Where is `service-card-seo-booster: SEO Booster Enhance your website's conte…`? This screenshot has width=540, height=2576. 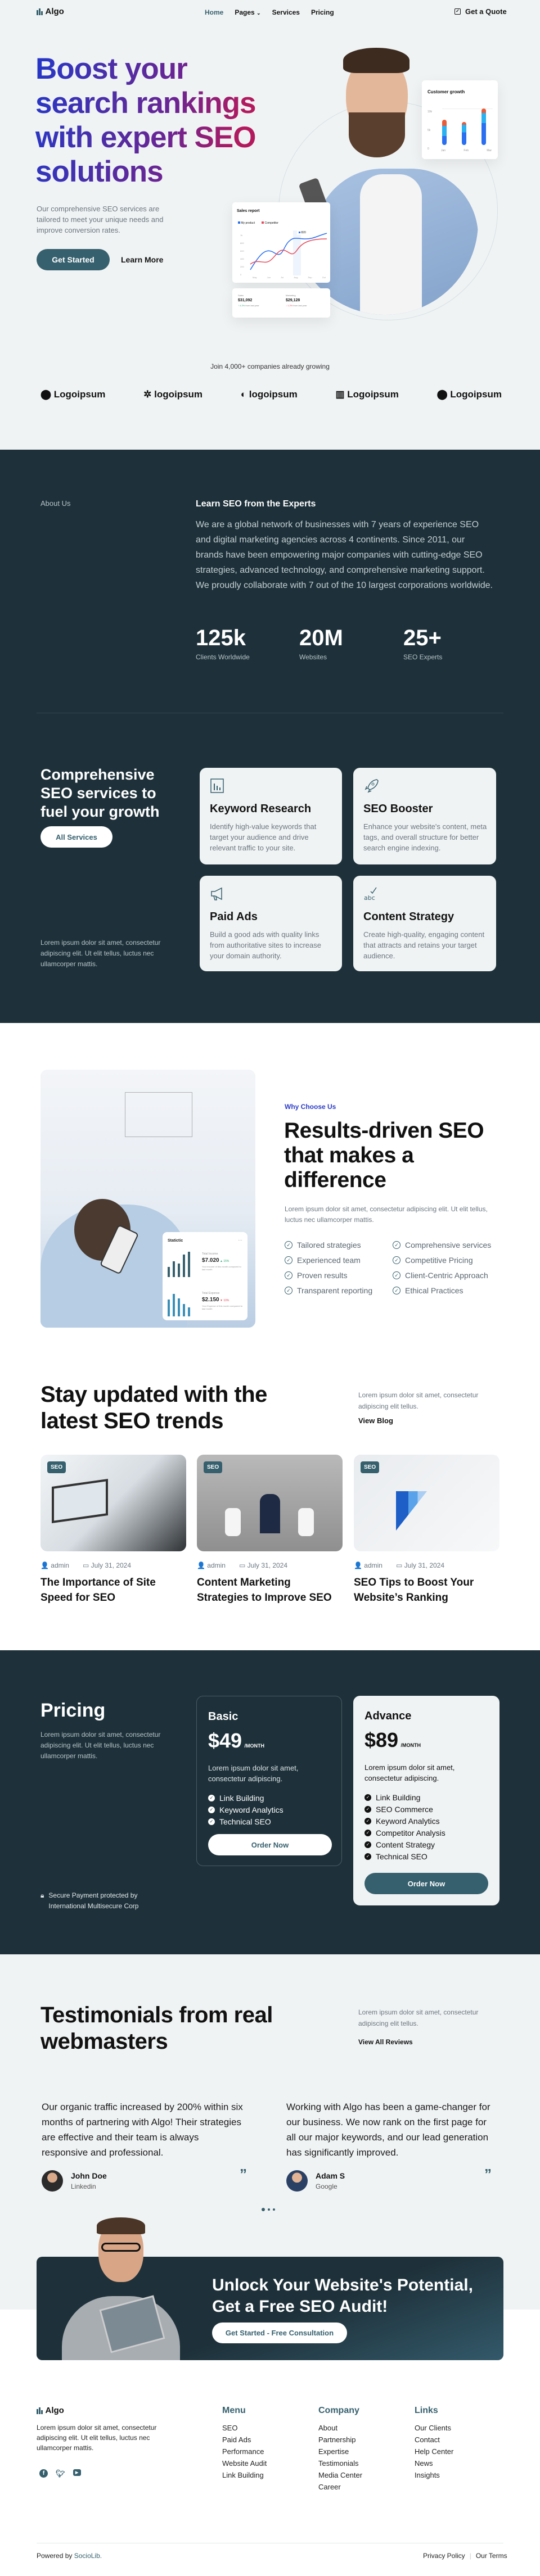
service-card-seo-booster: SEO Booster Enhance your website's conte… is located at coordinates (424, 816).